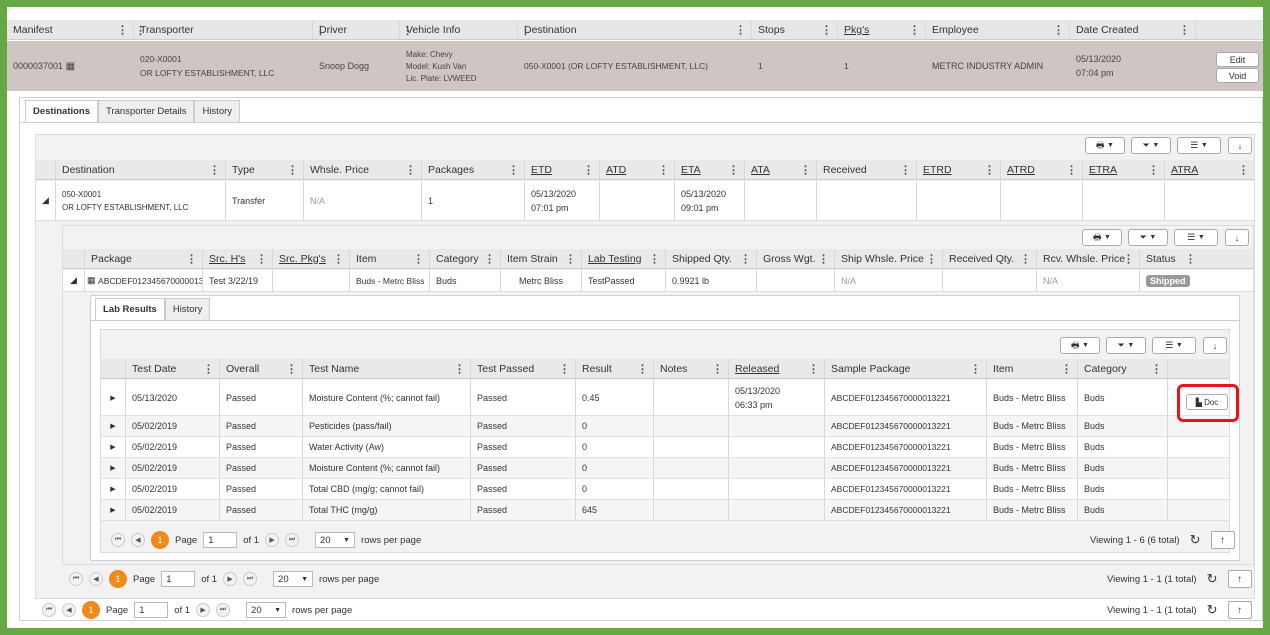  What do you see at coordinates (46, 200) in the screenshot?
I see `collapse-icon: ◢` at bounding box center [46, 200].